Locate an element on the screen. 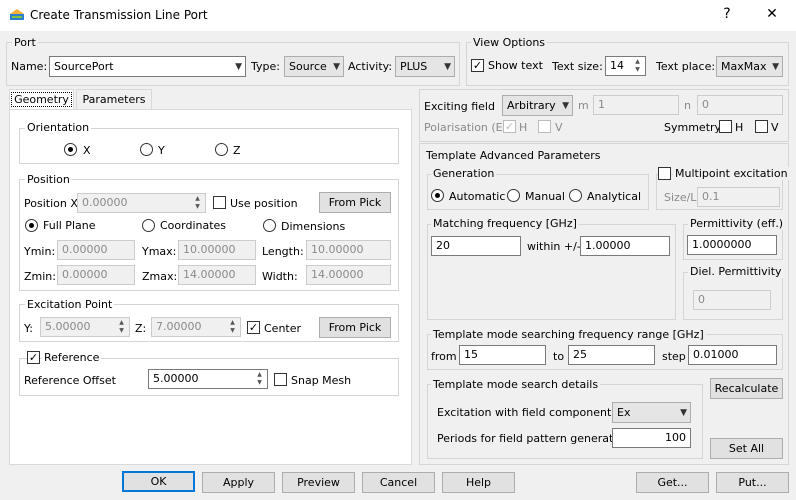  dimensions-label: Dimensions is located at coordinates (313, 226).